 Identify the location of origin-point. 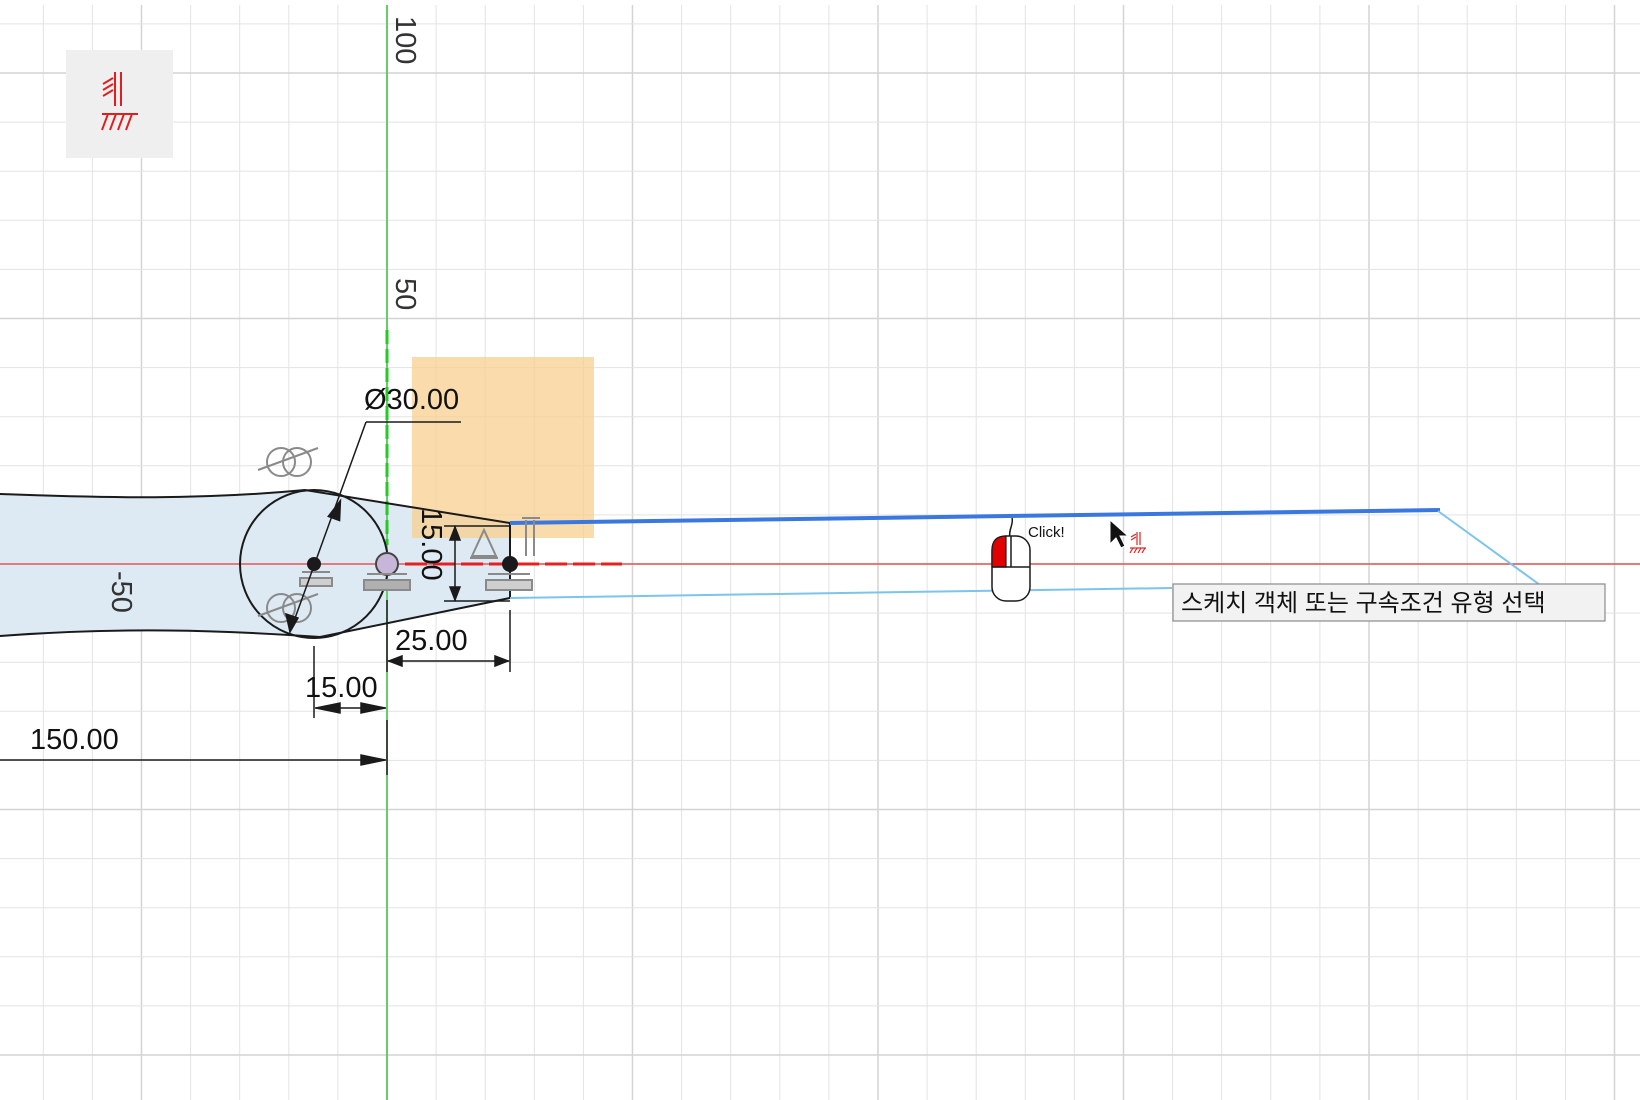
(387, 564).